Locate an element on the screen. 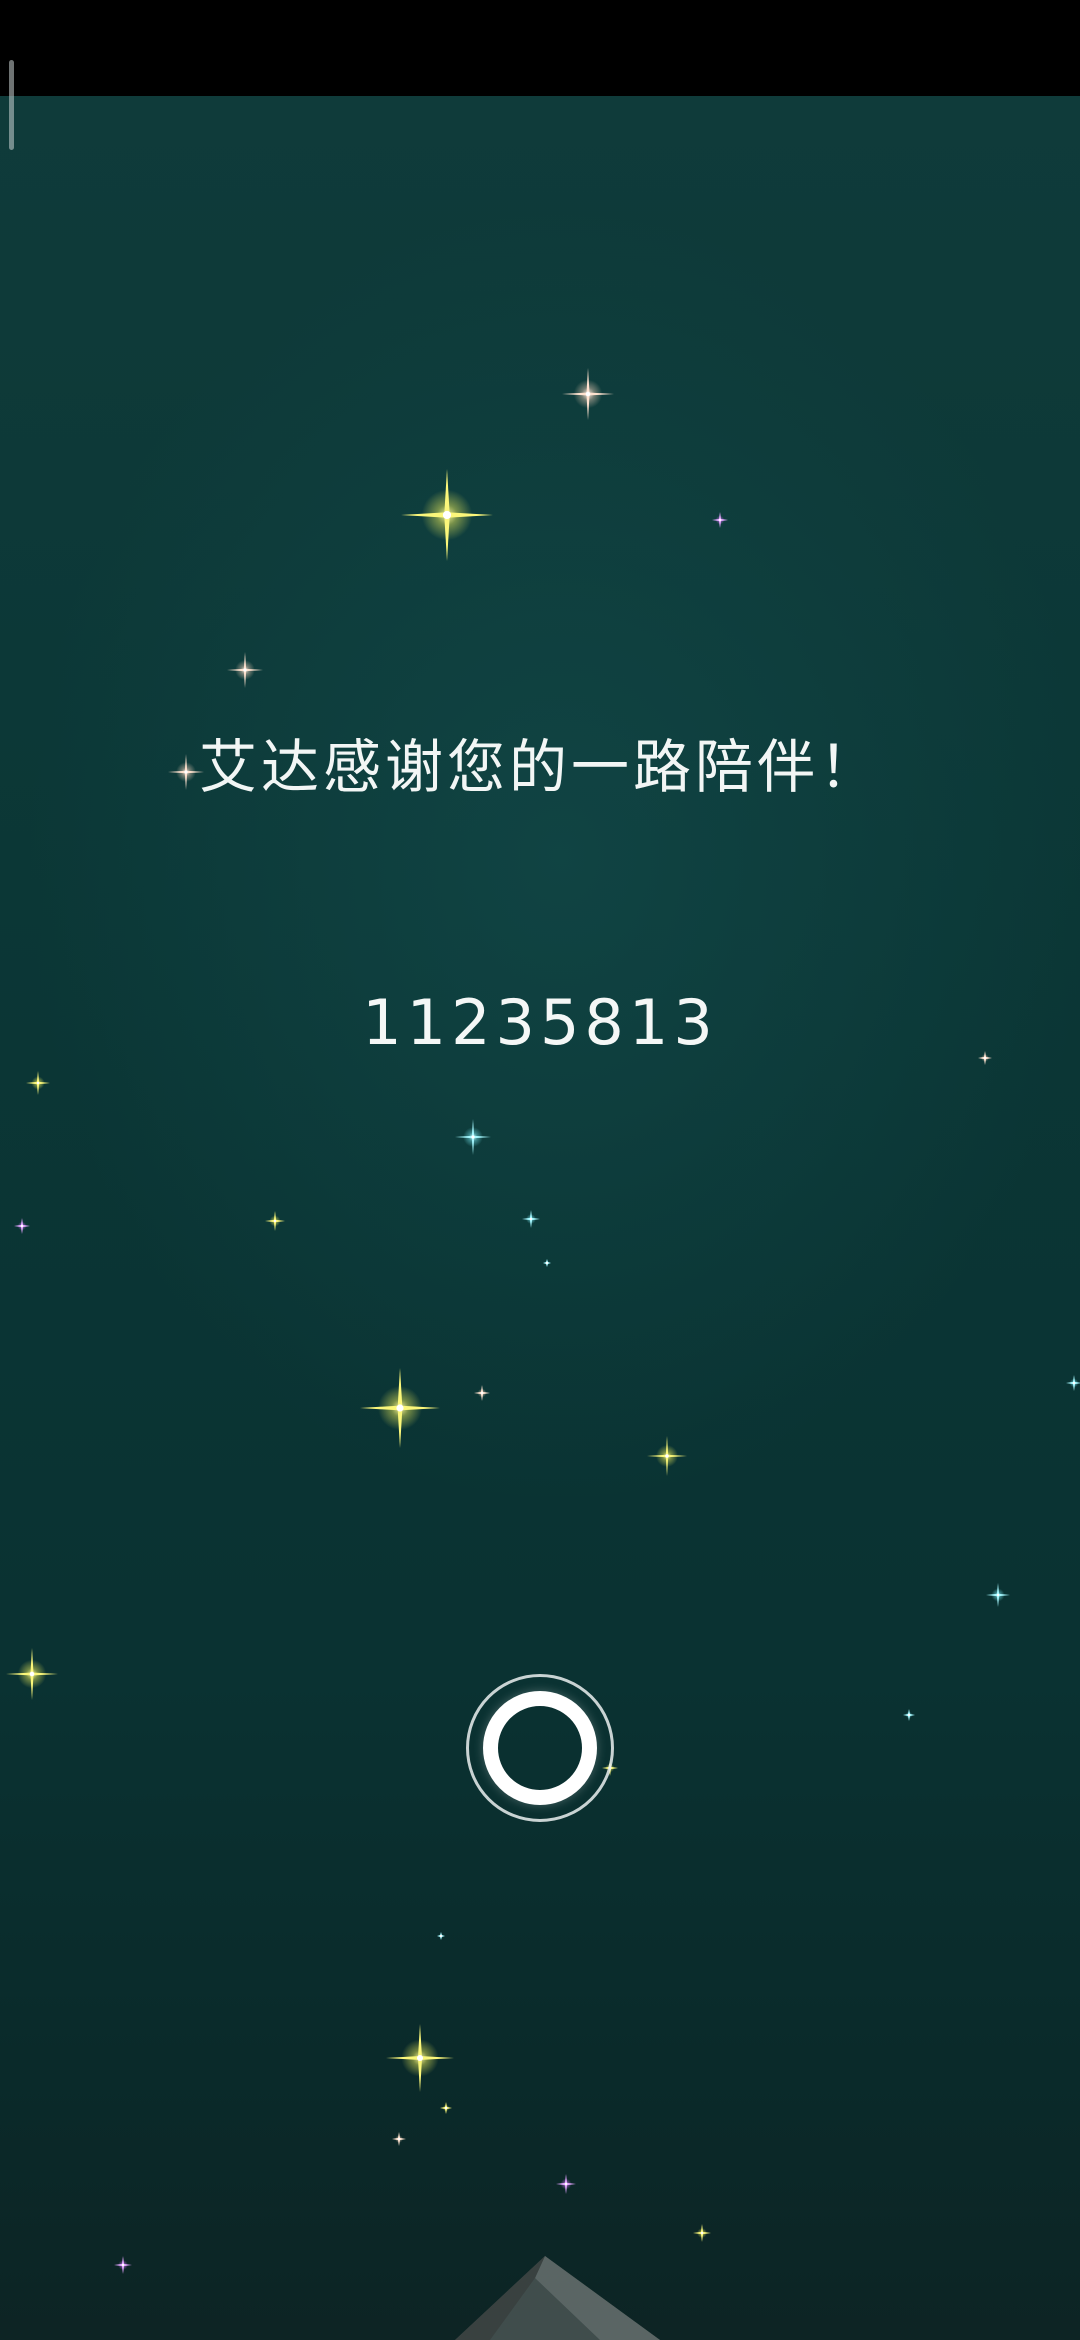 This screenshot has height=2340, width=1080. ring-inner is located at coordinates (540, 1748).